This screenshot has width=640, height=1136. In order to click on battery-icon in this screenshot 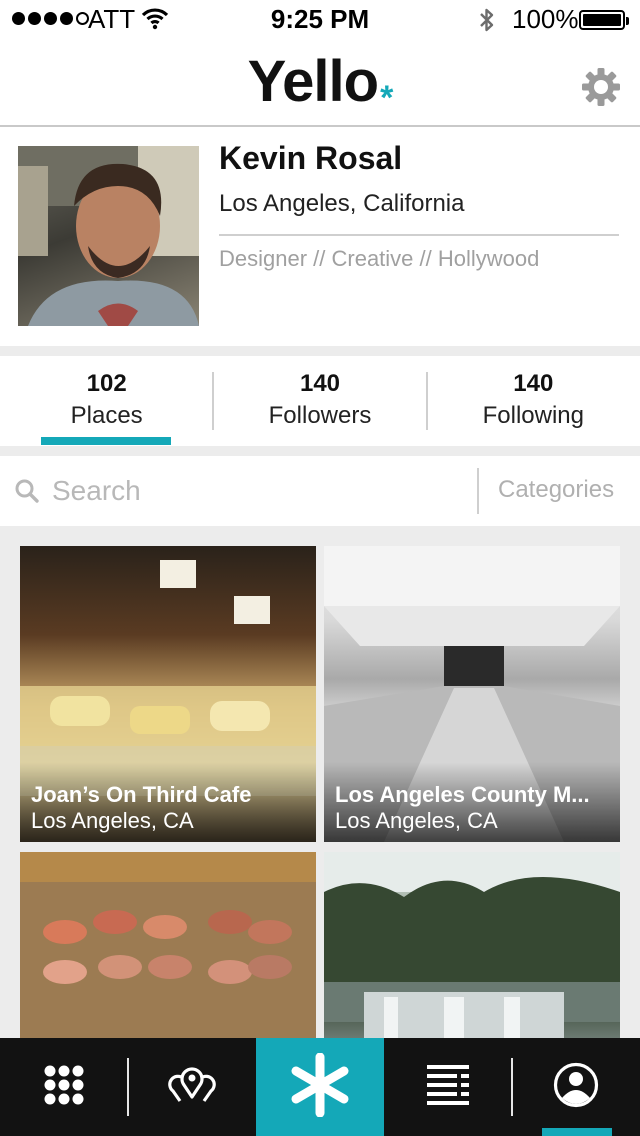, I will do `click(604, 20)`.